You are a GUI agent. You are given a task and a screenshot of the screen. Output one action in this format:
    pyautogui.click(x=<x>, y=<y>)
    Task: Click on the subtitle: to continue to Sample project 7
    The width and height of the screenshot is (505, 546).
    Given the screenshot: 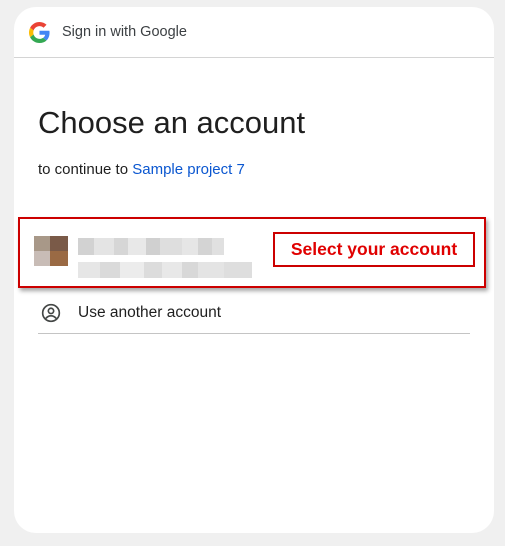 What is the action you would take?
    pyautogui.click(x=141, y=169)
    